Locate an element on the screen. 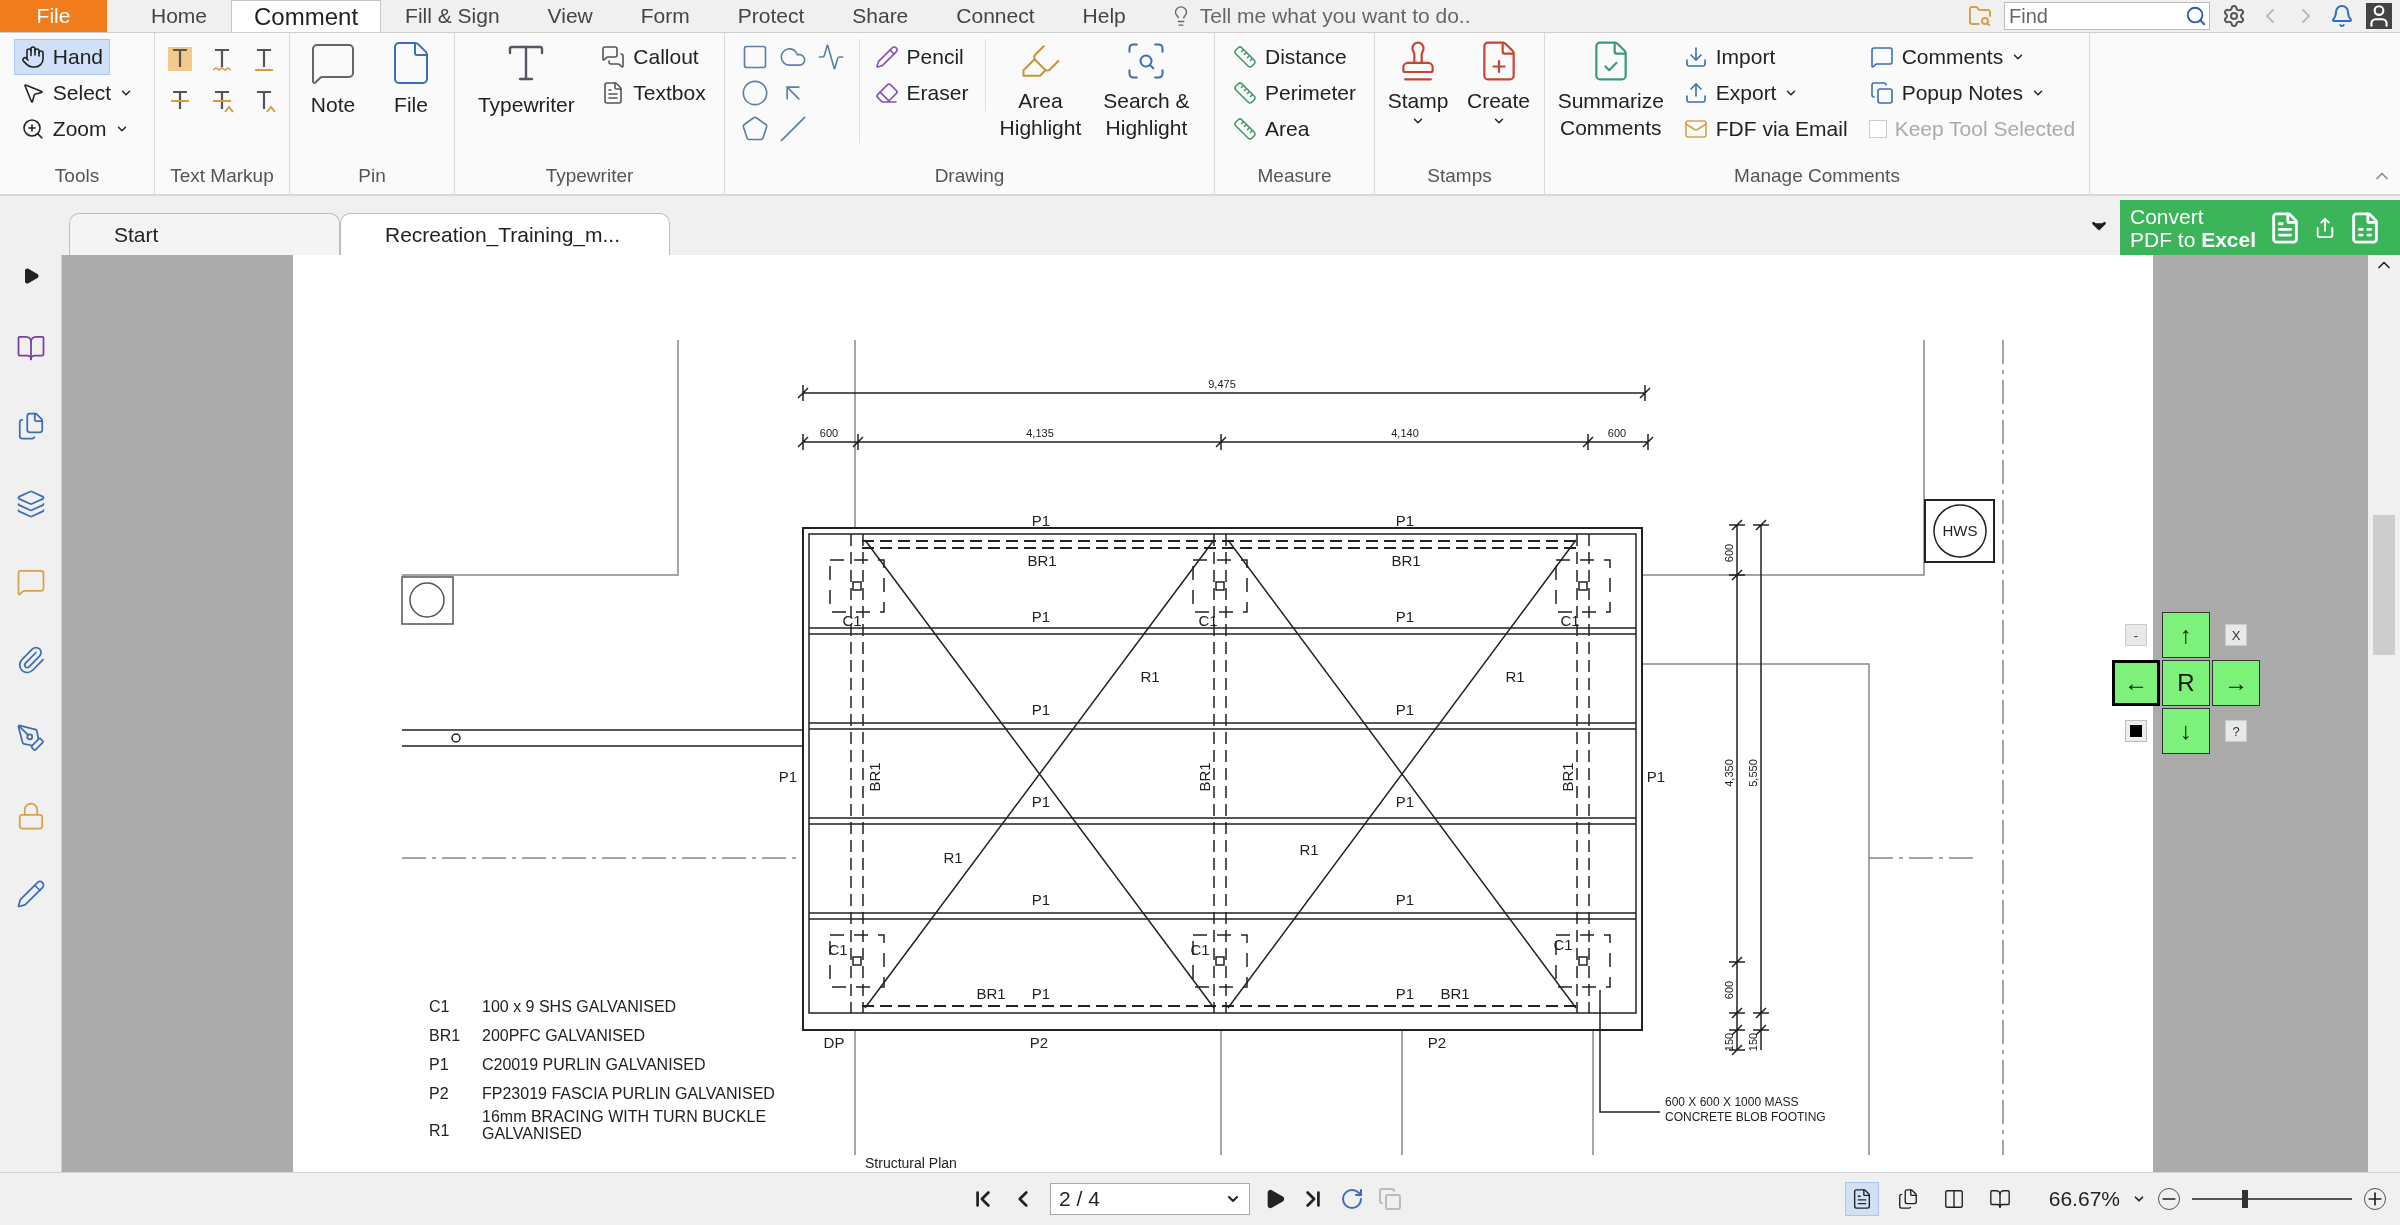 The width and height of the screenshot is (2400, 1225). legend-description: FP23019 FASCIA PURLIN GALVANISED is located at coordinates (628, 1093).